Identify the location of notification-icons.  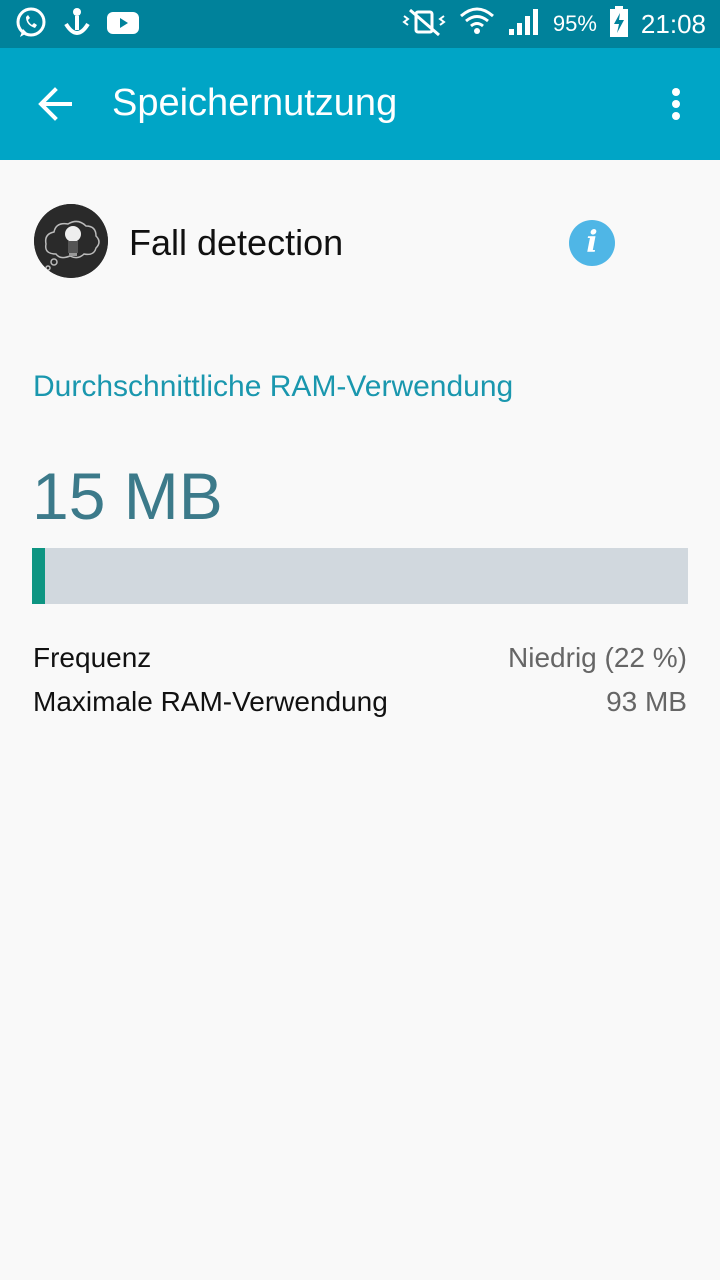
(77, 25).